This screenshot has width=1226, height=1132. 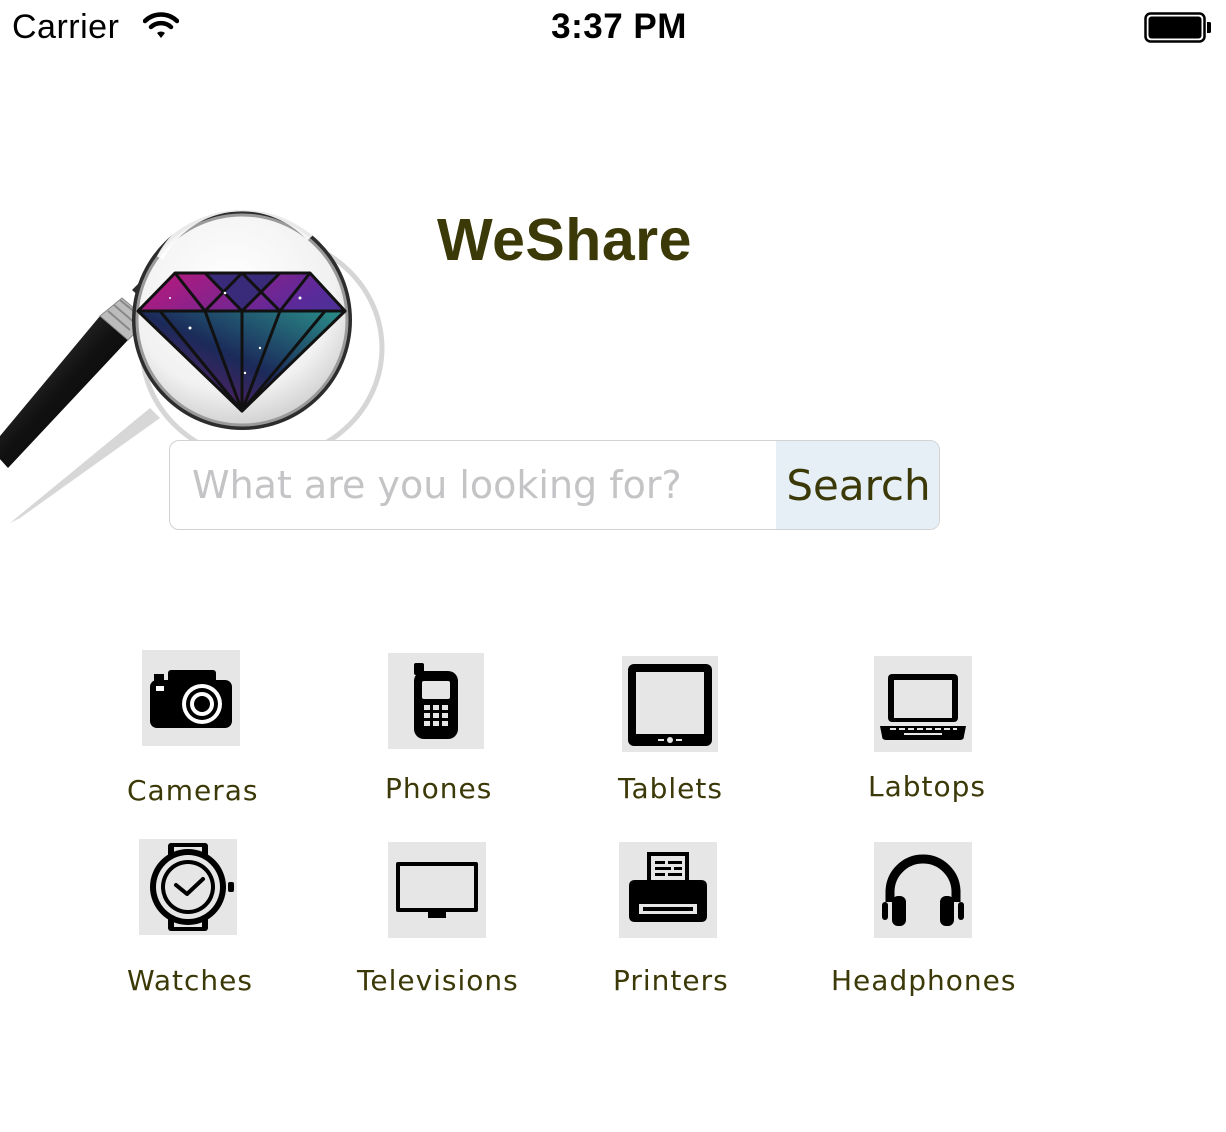 I want to click on printer-icon, so click(x=668, y=890).